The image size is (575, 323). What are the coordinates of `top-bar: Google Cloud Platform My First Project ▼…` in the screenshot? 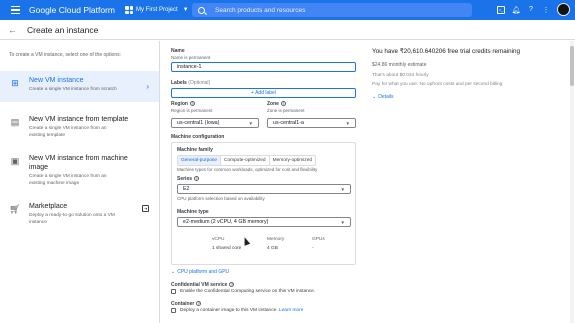 It's located at (287, 10).